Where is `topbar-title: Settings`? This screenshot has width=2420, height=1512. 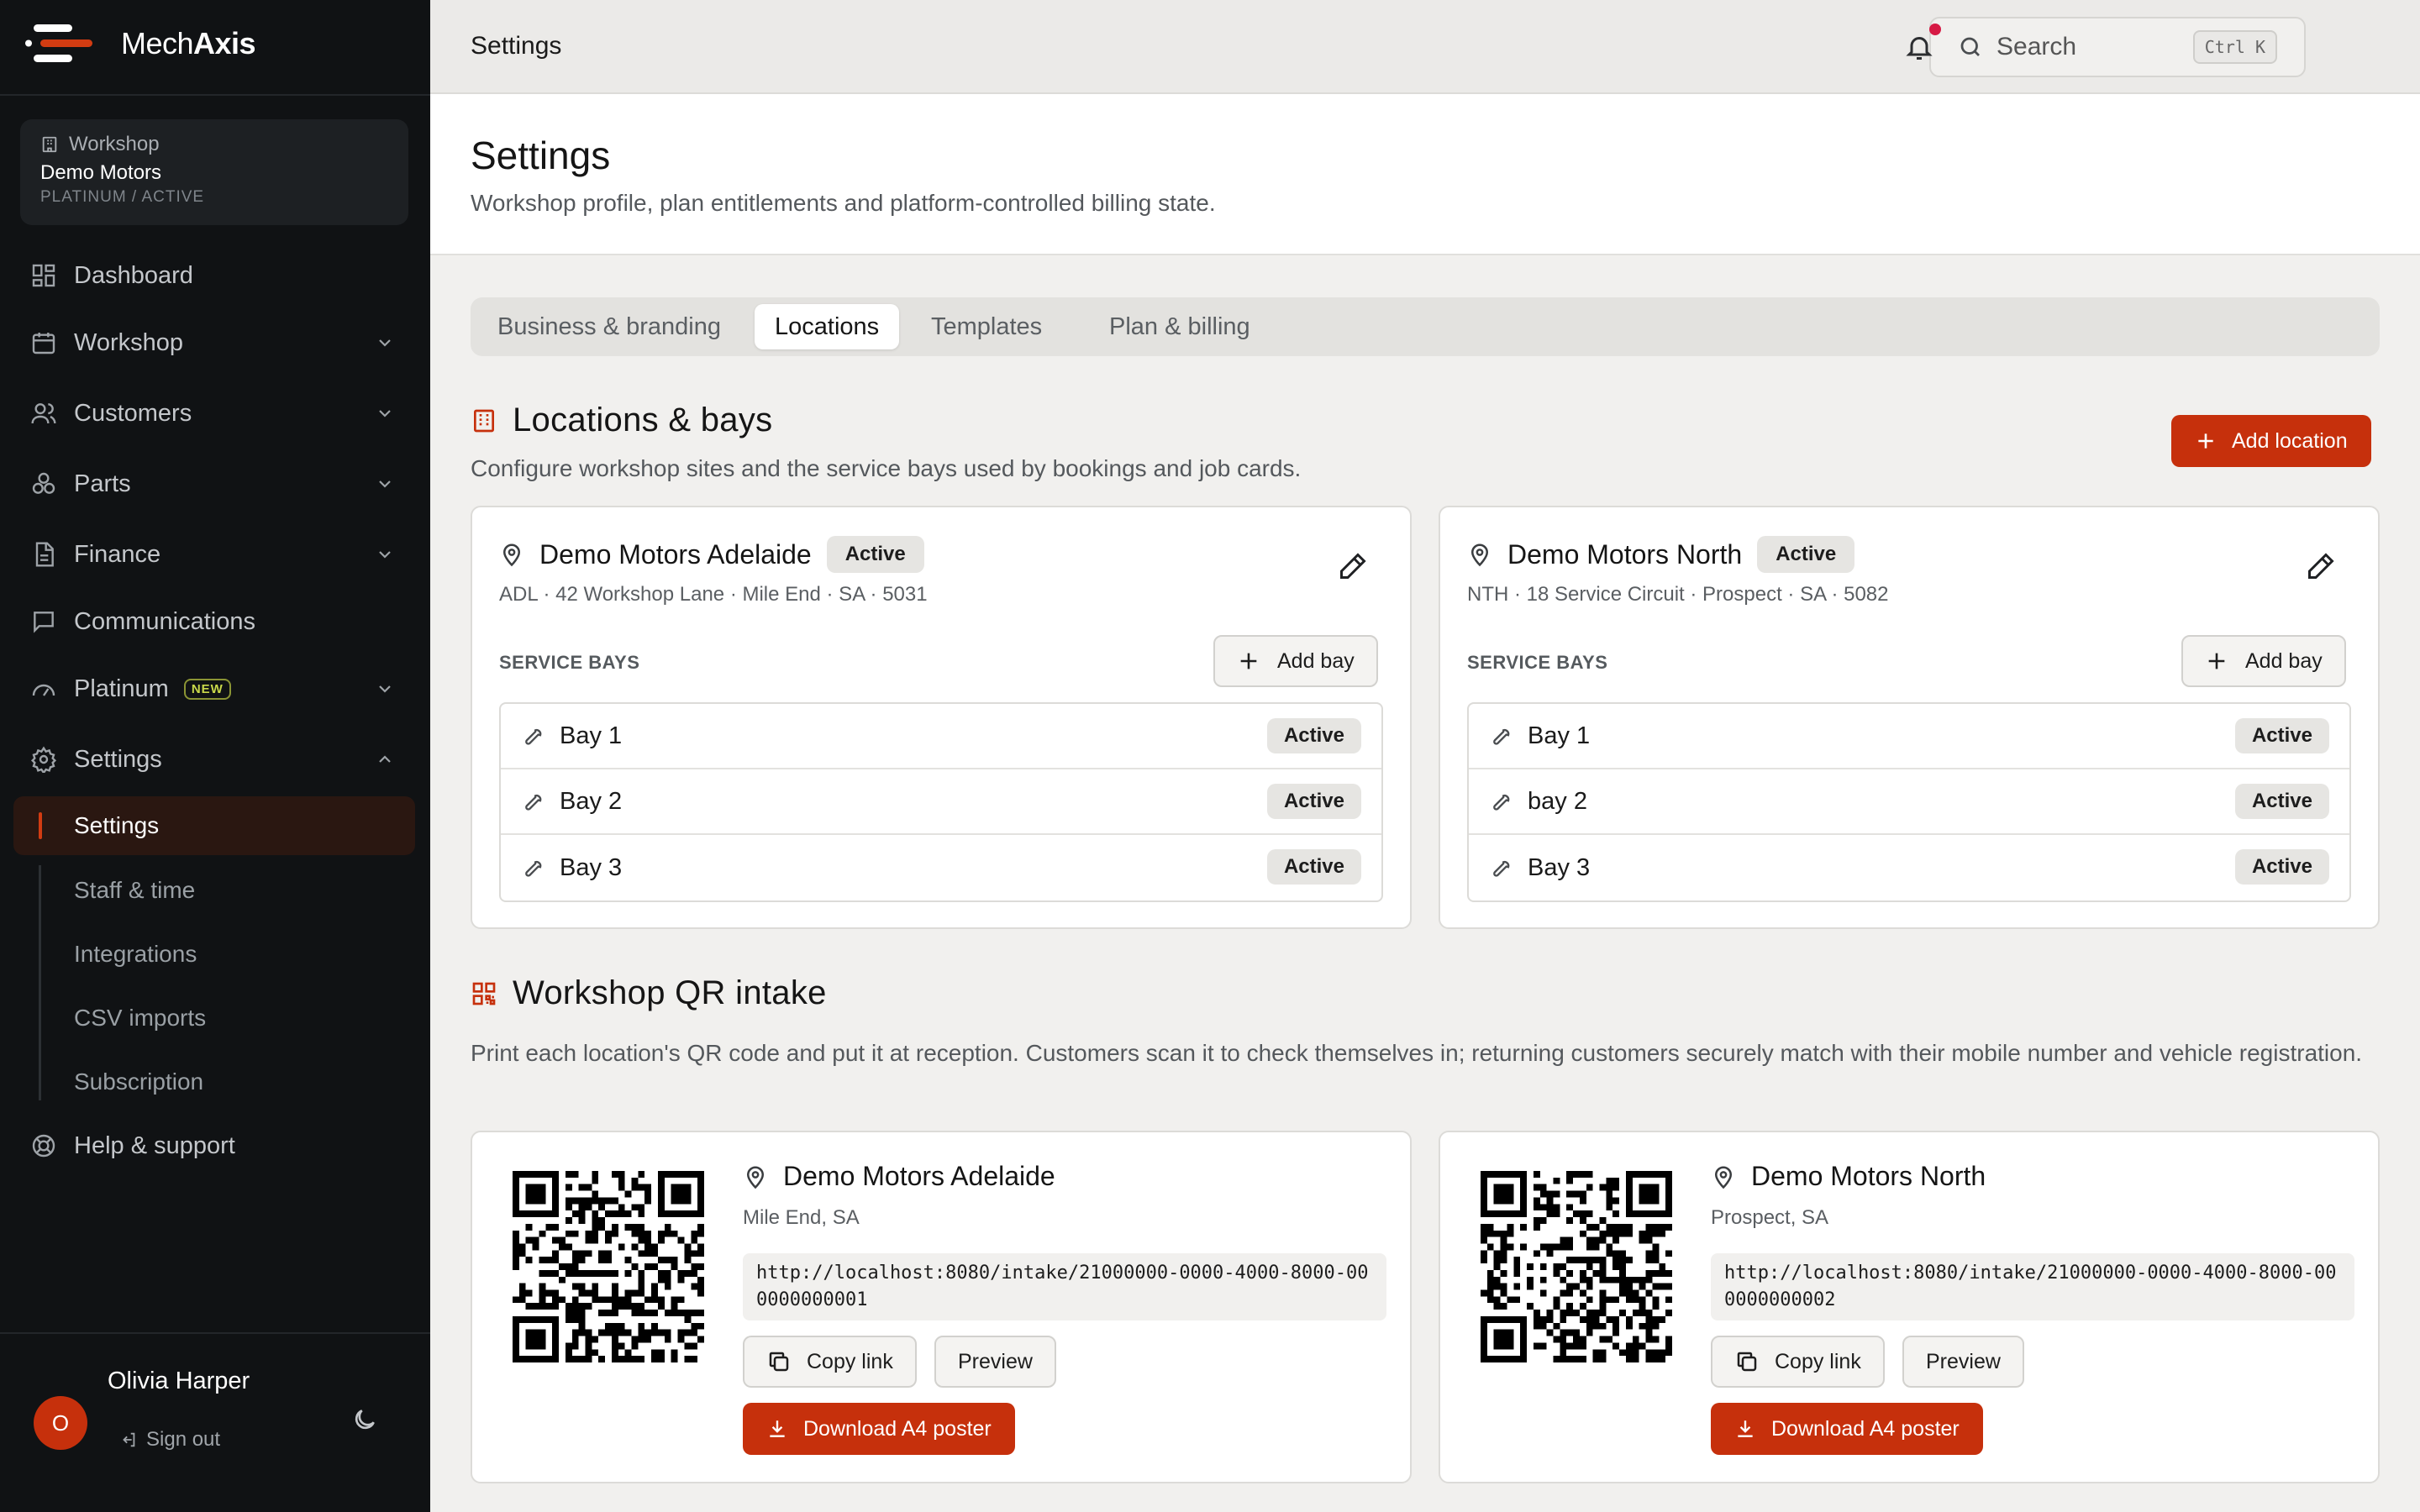
topbar-title: Settings is located at coordinates (516, 46).